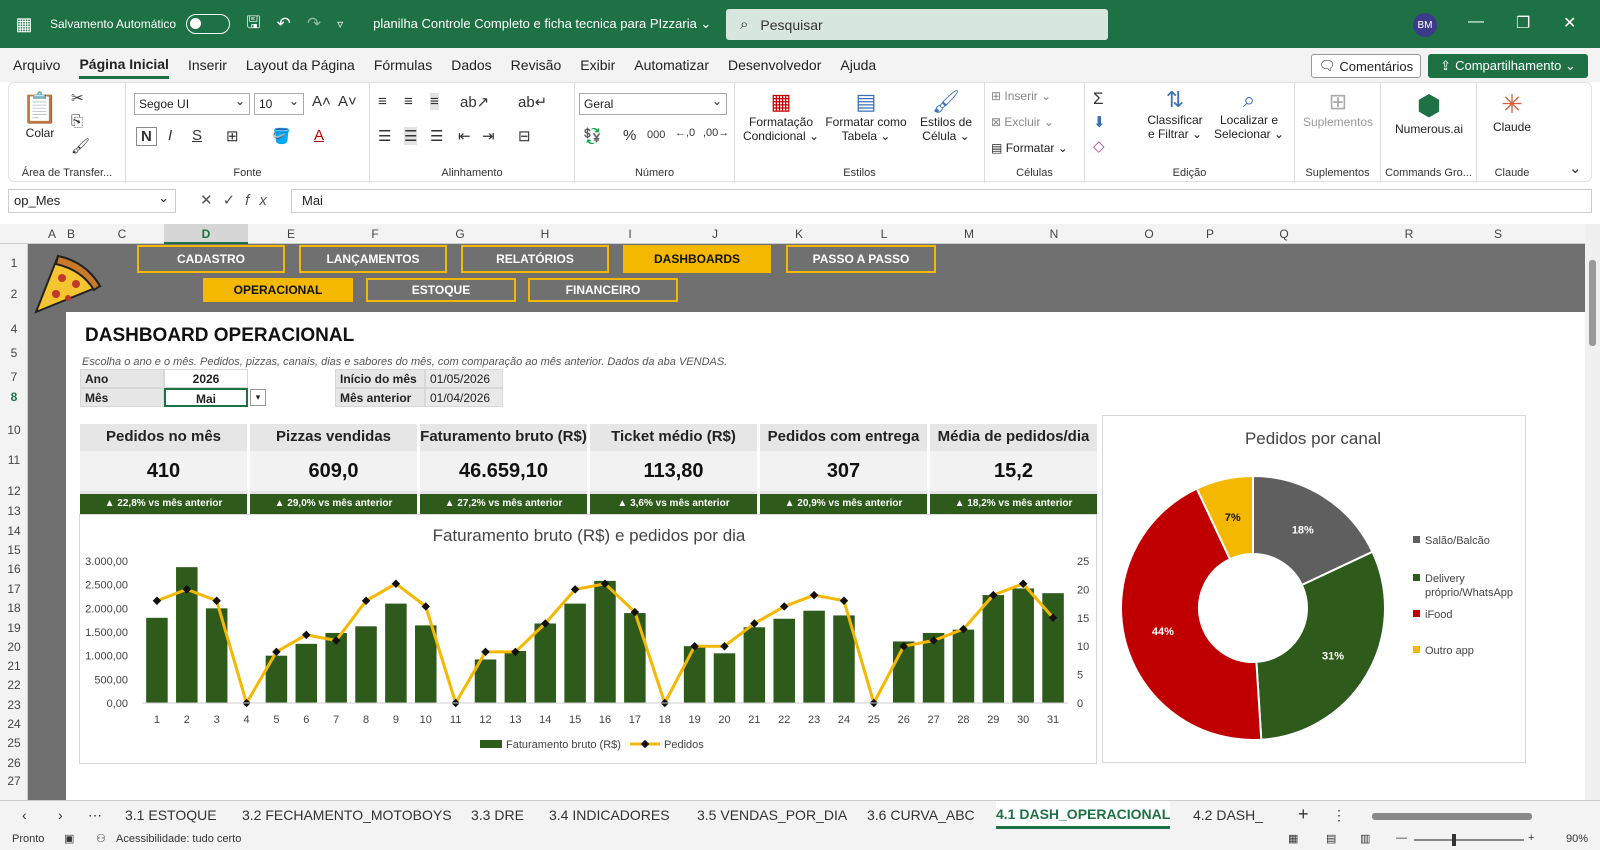 The width and height of the screenshot is (1600, 850). Describe the element at coordinates (408, 101) in the screenshot. I see `align-middle-icon: ≡` at that location.